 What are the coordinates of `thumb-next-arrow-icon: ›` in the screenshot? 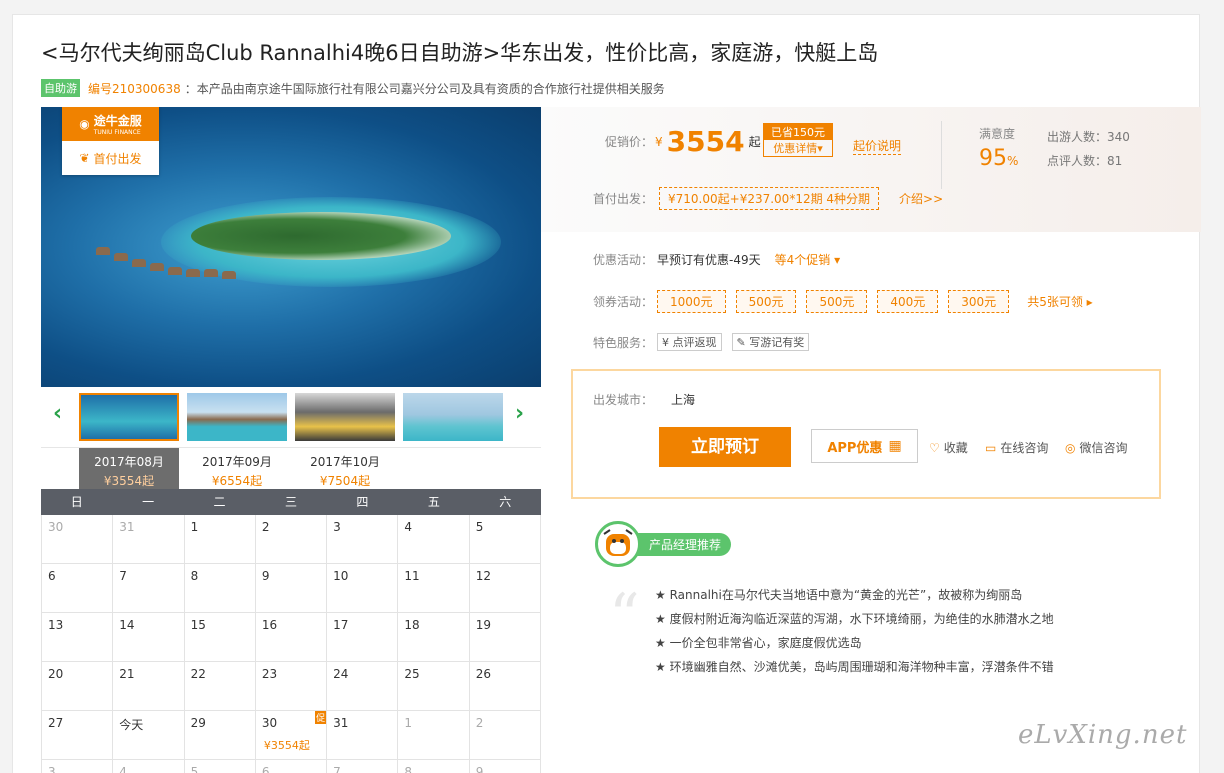 It's located at (519, 413).